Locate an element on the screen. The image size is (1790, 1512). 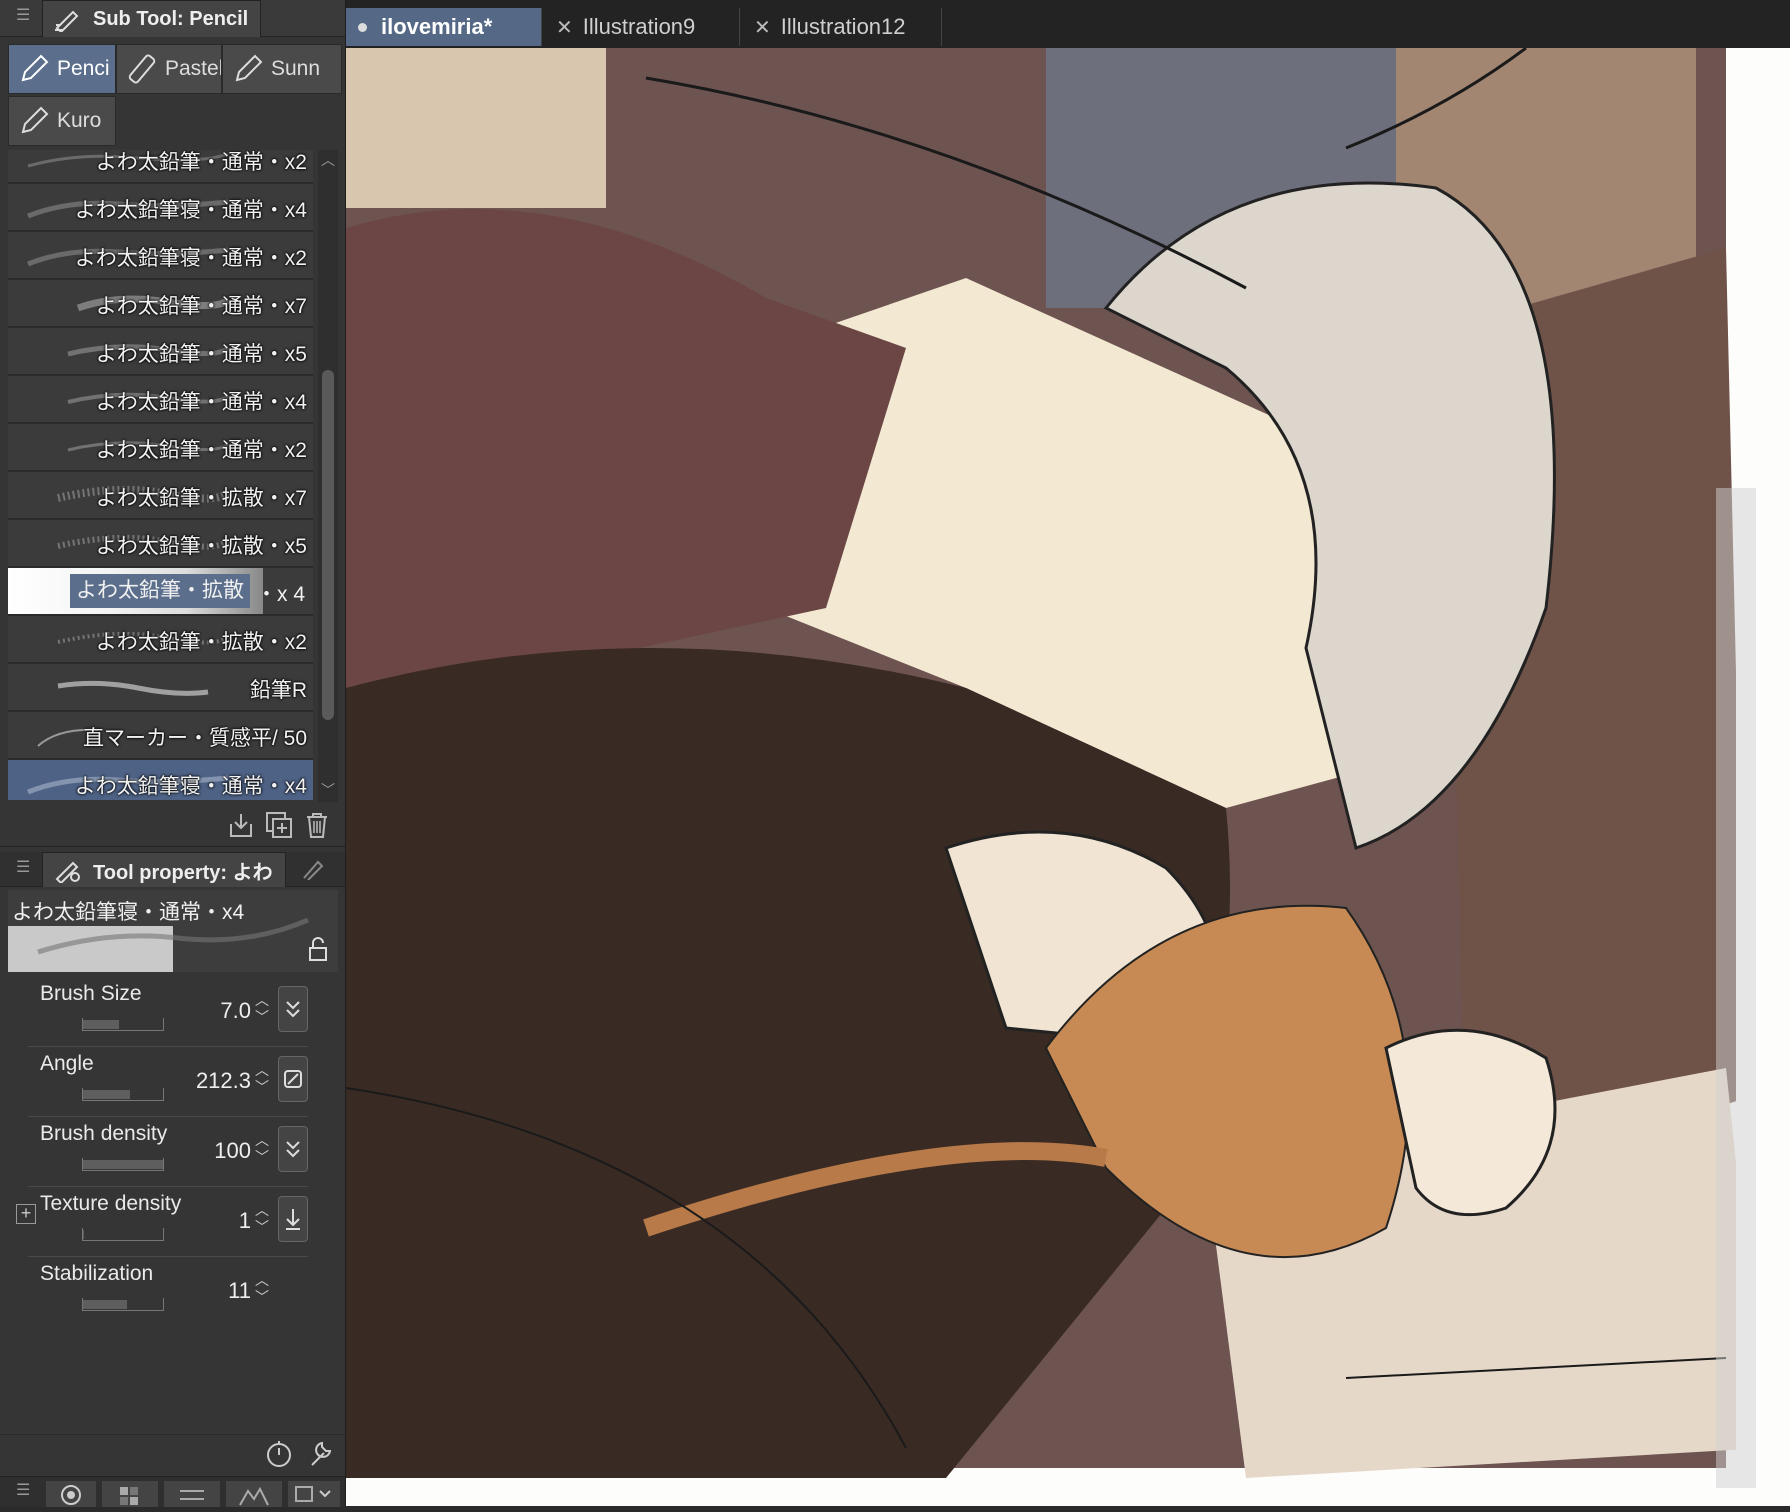
tab-kuro: Kuro is located at coordinates (62, 121).